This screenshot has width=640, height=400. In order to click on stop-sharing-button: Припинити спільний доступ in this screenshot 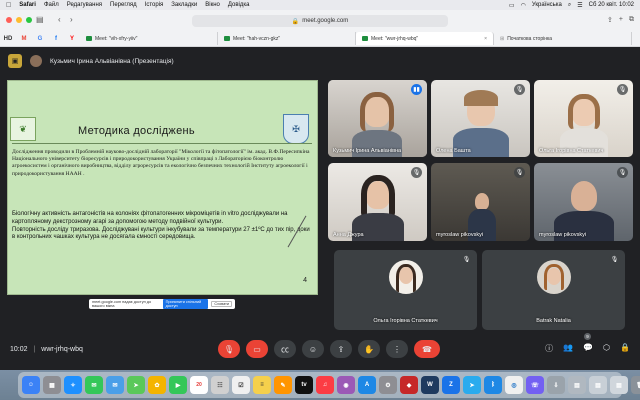, I will do `click(185, 304)`.